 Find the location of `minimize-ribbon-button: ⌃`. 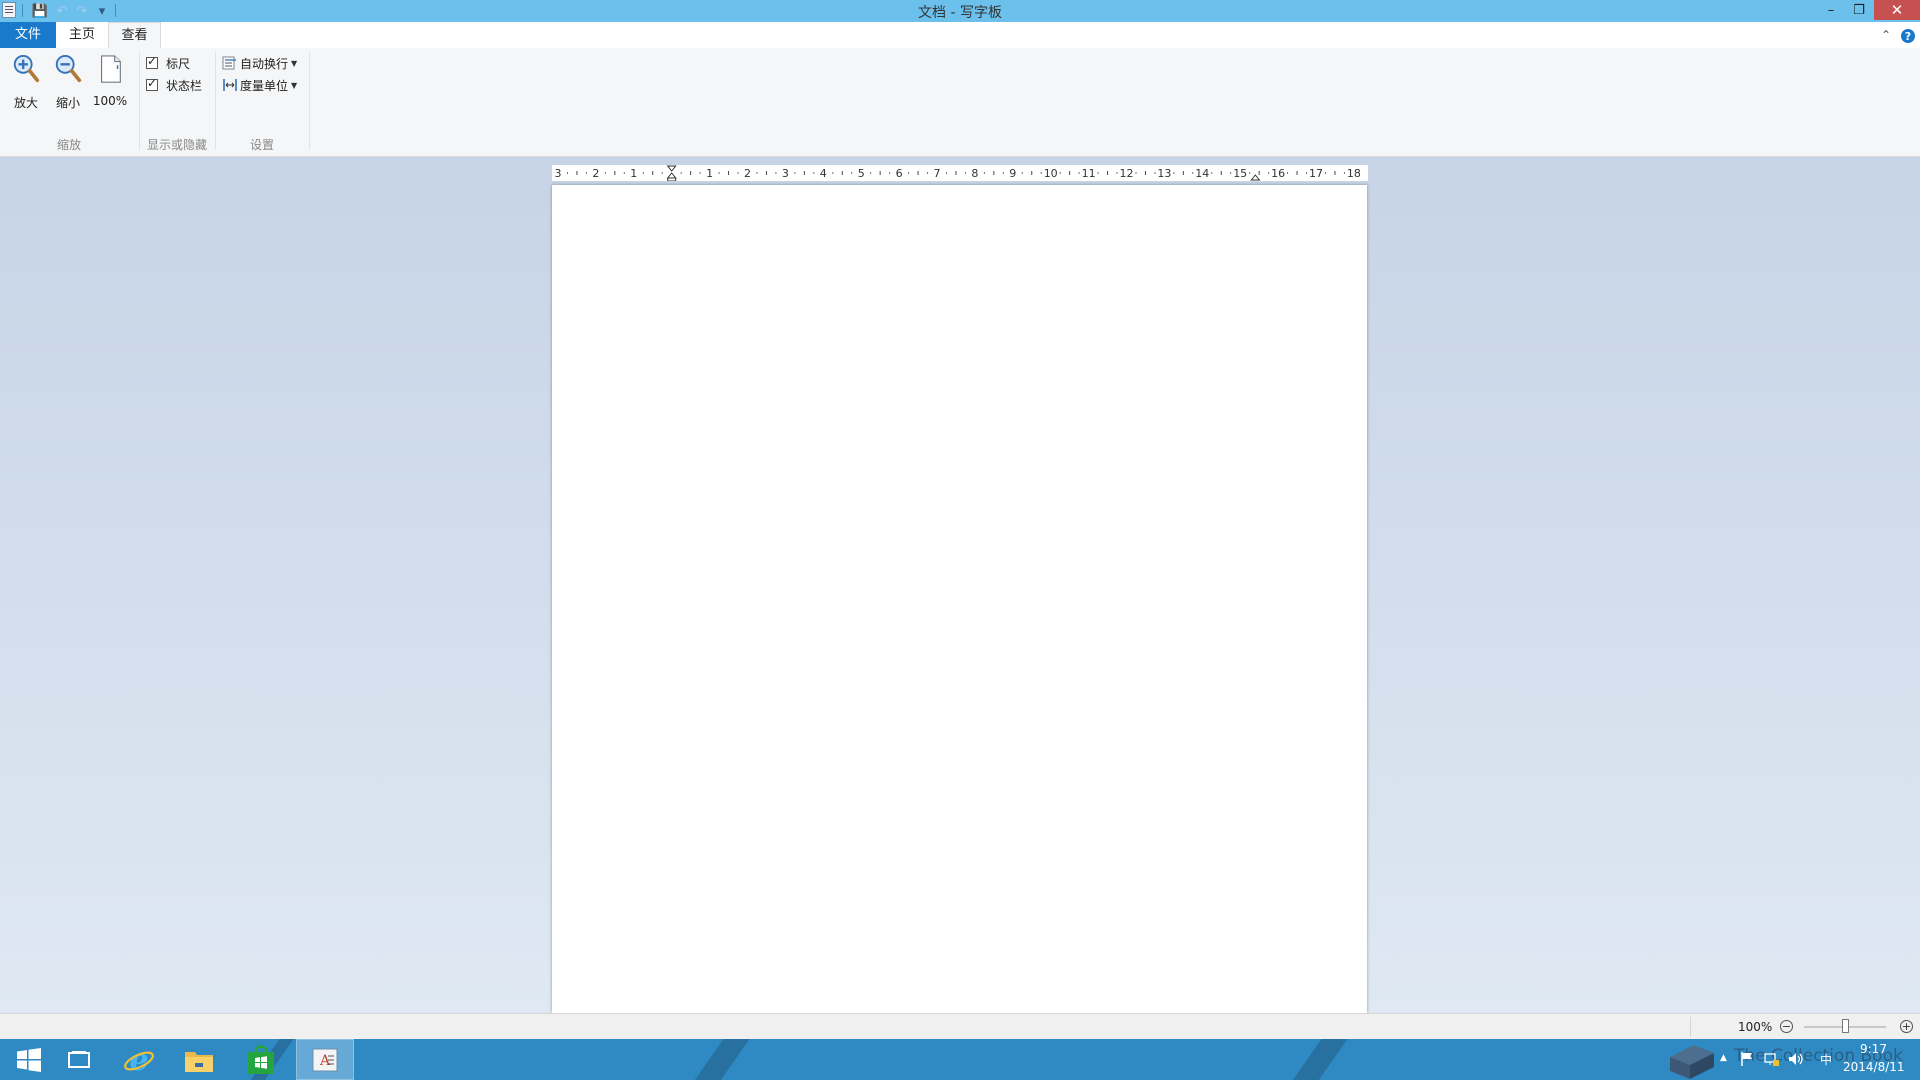

minimize-ribbon-button: ⌃ is located at coordinates (1886, 35).